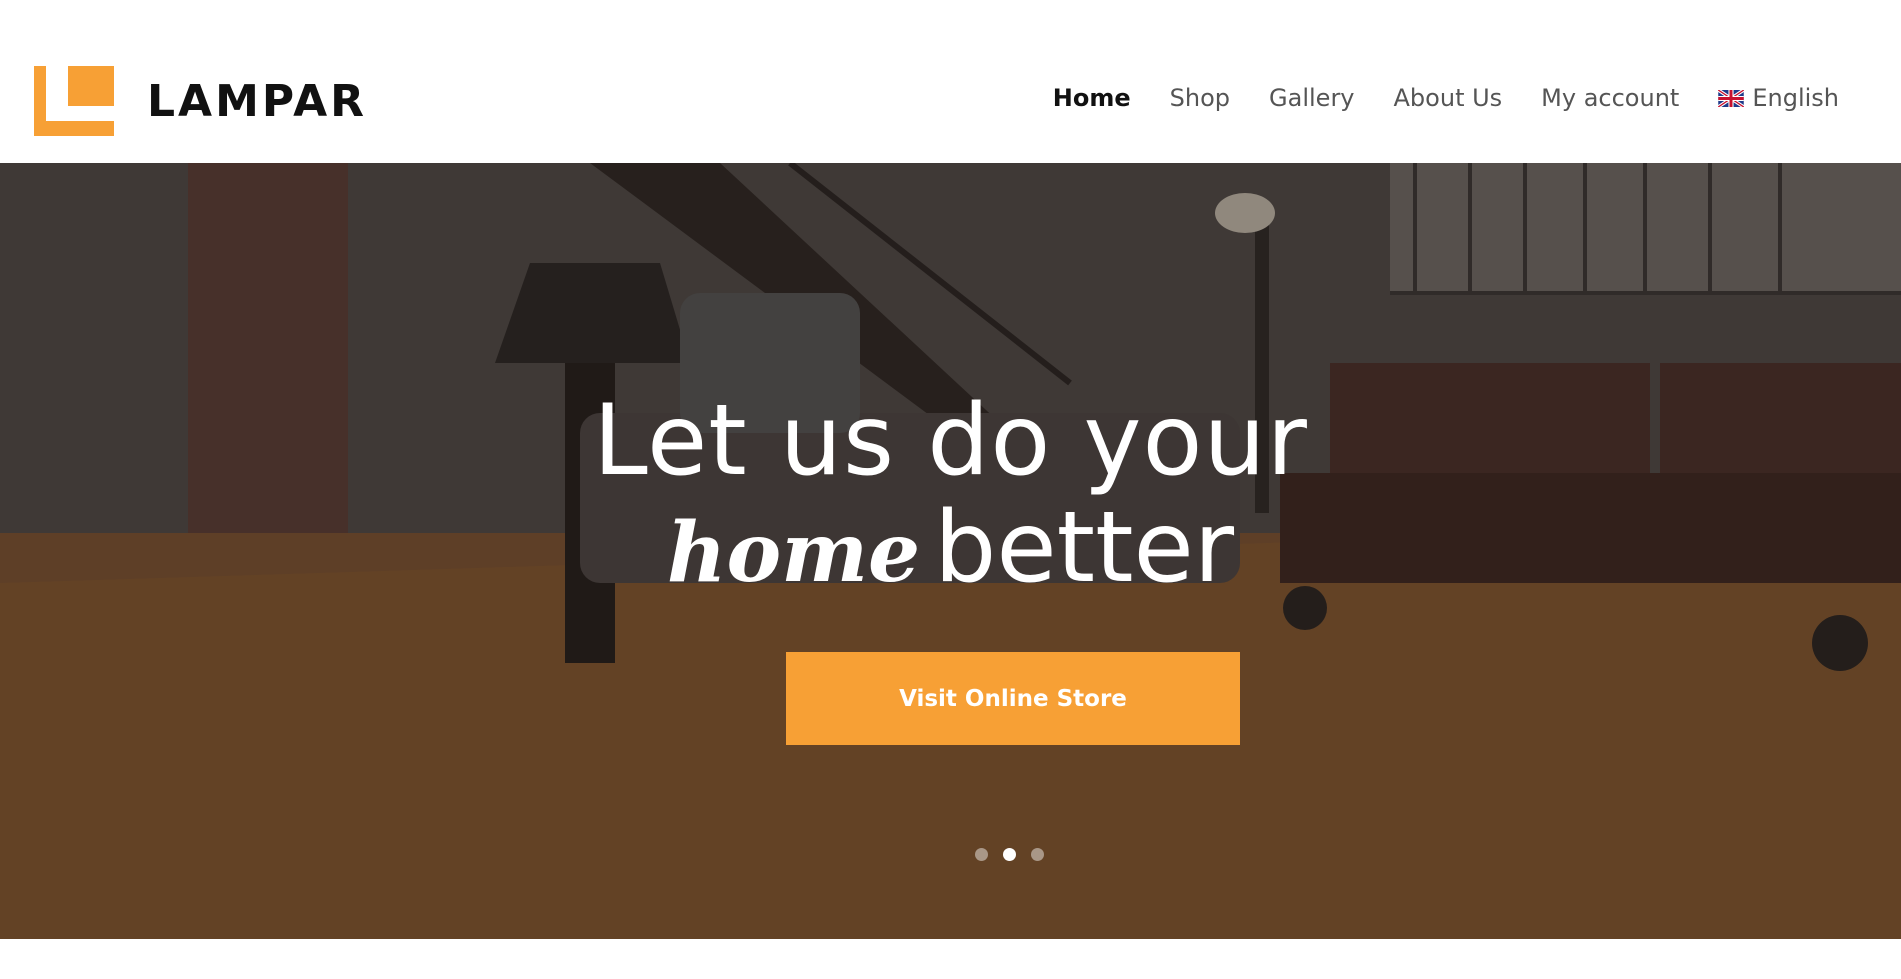  What do you see at coordinates (257, 101) in the screenshot?
I see `brand-name: LAMPAR` at bounding box center [257, 101].